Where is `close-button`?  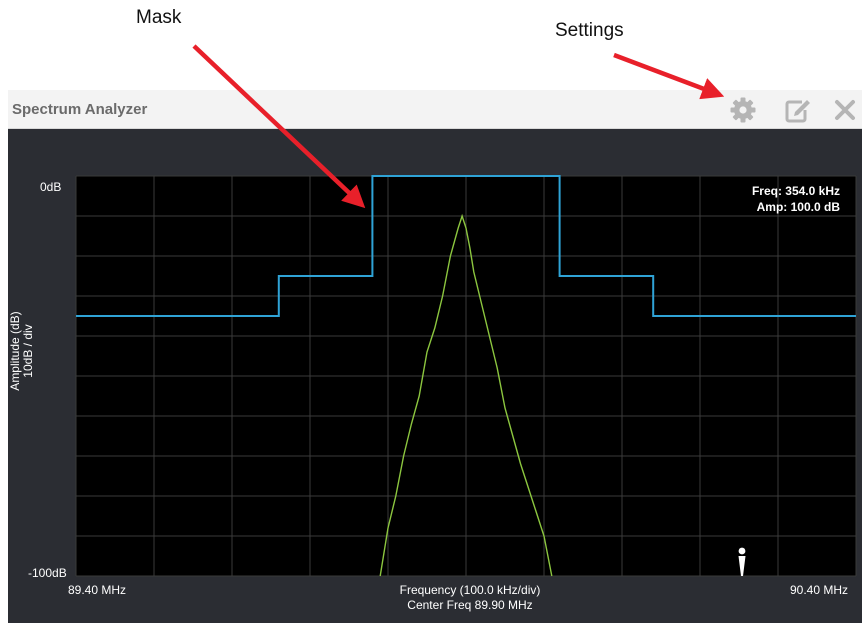
close-button is located at coordinates (845, 110).